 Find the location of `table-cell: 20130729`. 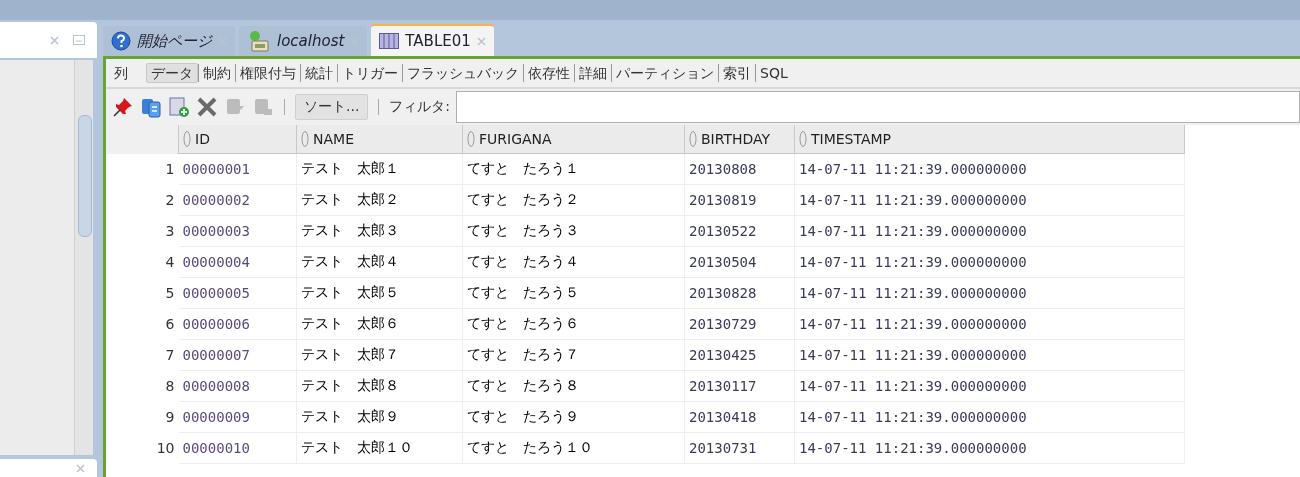

table-cell: 20130729 is located at coordinates (739, 324).